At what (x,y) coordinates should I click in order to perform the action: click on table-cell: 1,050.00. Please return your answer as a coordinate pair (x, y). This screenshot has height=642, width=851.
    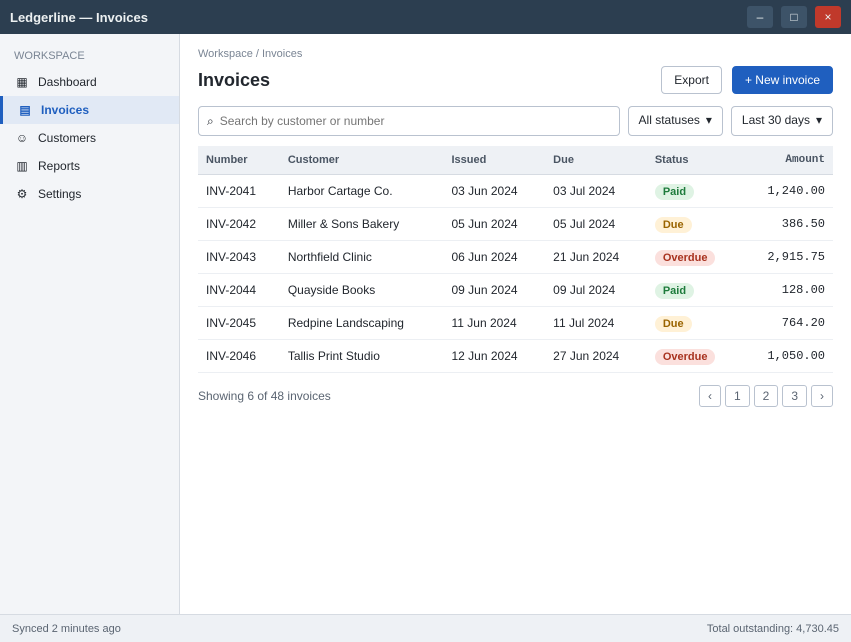
    Looking at the image, I should click on (787, 356).